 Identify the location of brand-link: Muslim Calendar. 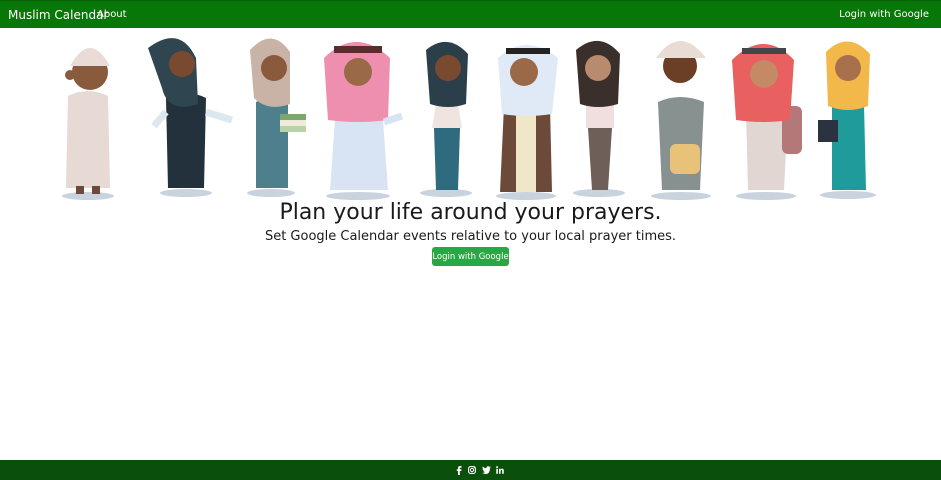
(58, 15).